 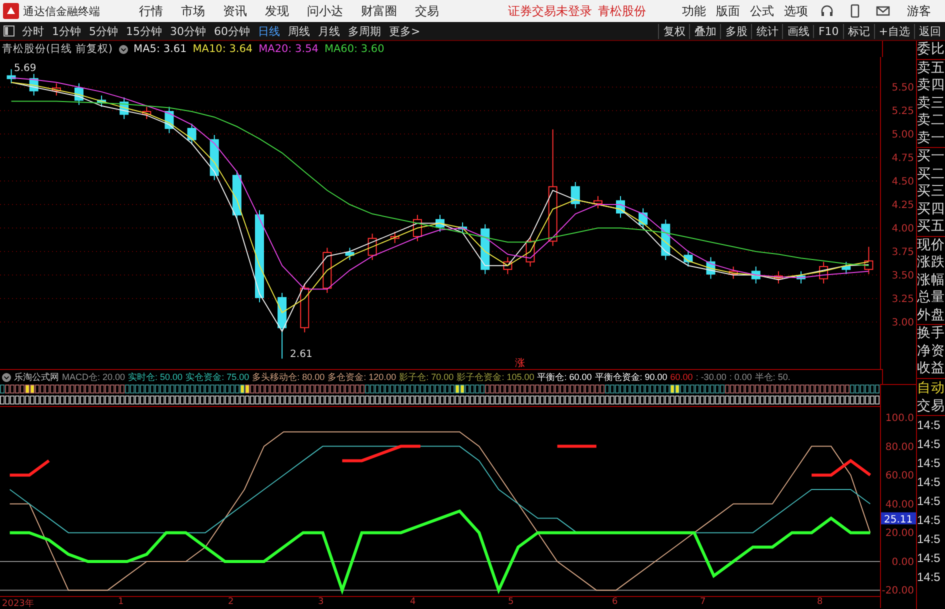 What do you see at coordinates (828, 31) in the screenshot?
I see `toolbar-button: F10` at bounding box center [828, 31].